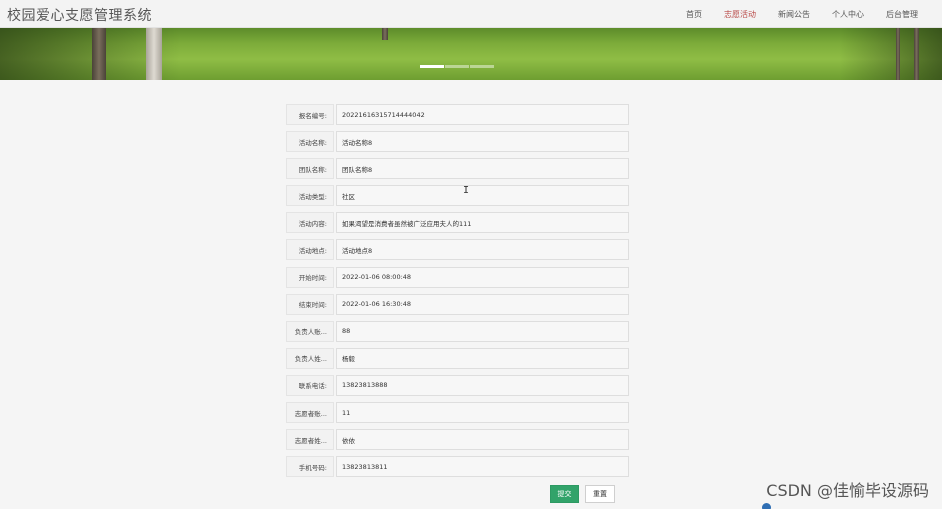 The image size is (942, 509). What do you see at coordinates (310, 114) in the screenshot?
I see `field-label: 报名编号:` at bounding box center [310, 114].